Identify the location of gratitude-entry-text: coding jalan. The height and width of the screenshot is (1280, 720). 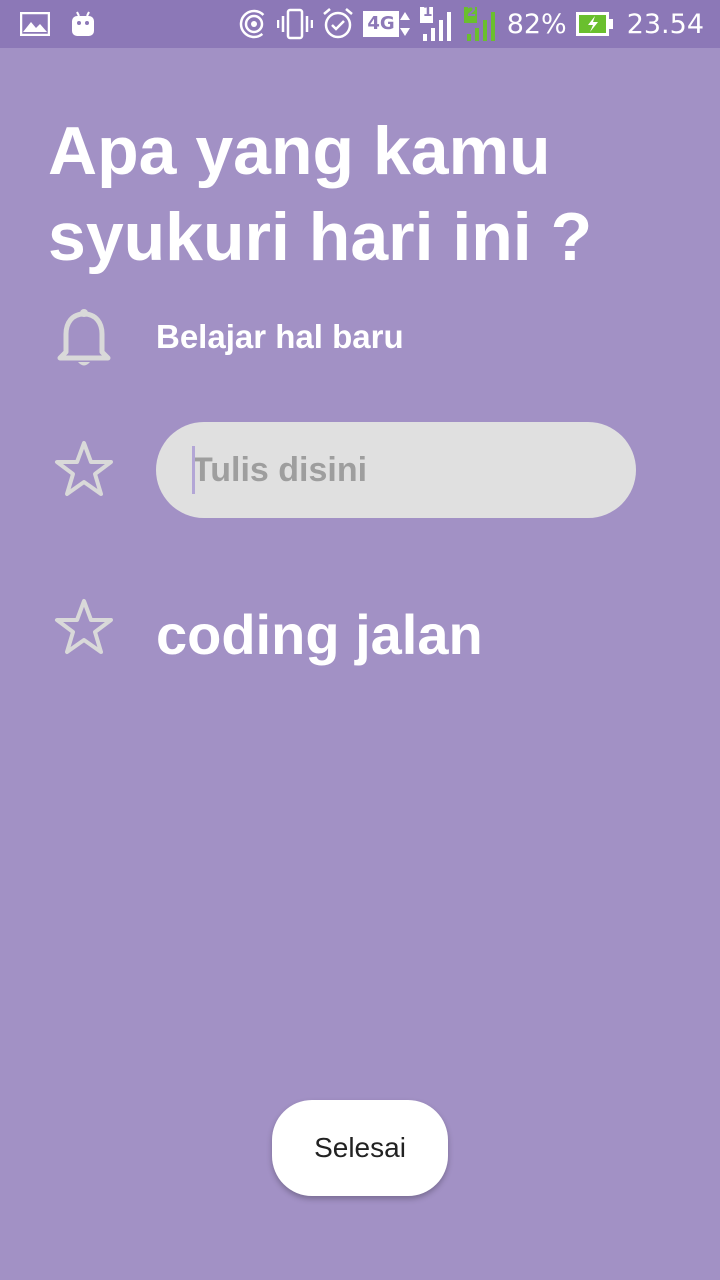
(319, 634).